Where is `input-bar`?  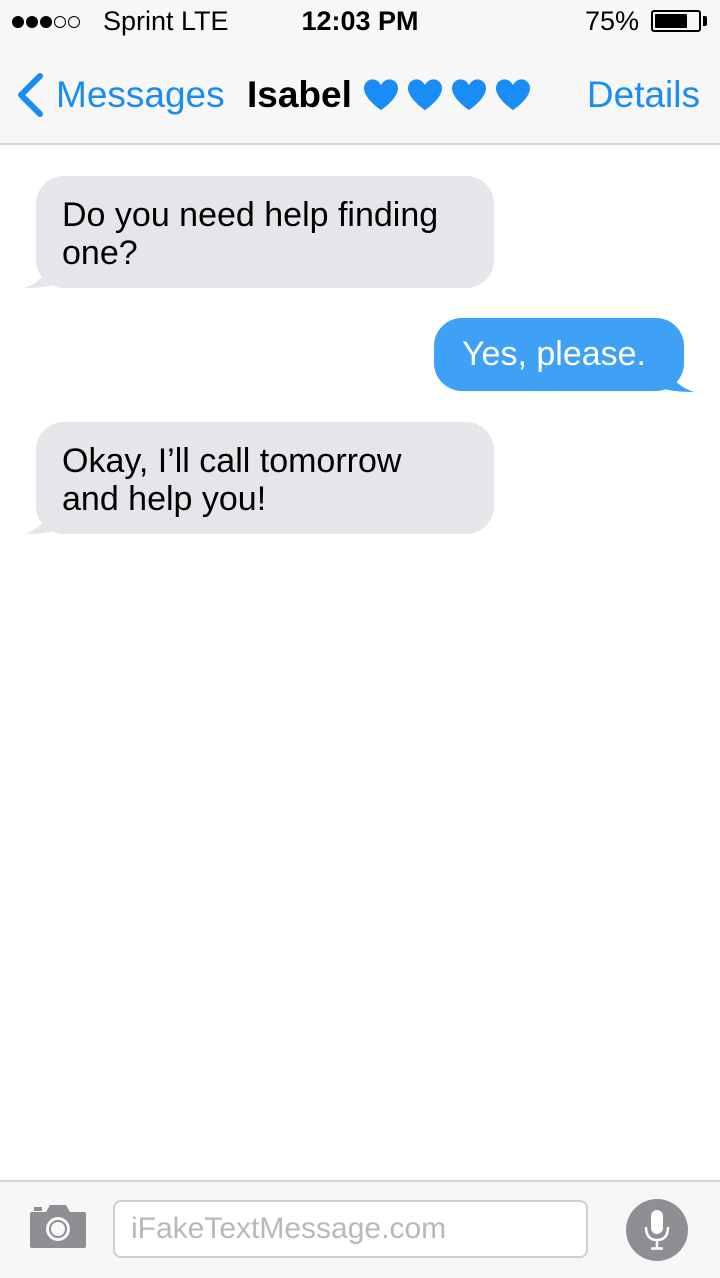
input-bar is located at coordinates (360, 1229).